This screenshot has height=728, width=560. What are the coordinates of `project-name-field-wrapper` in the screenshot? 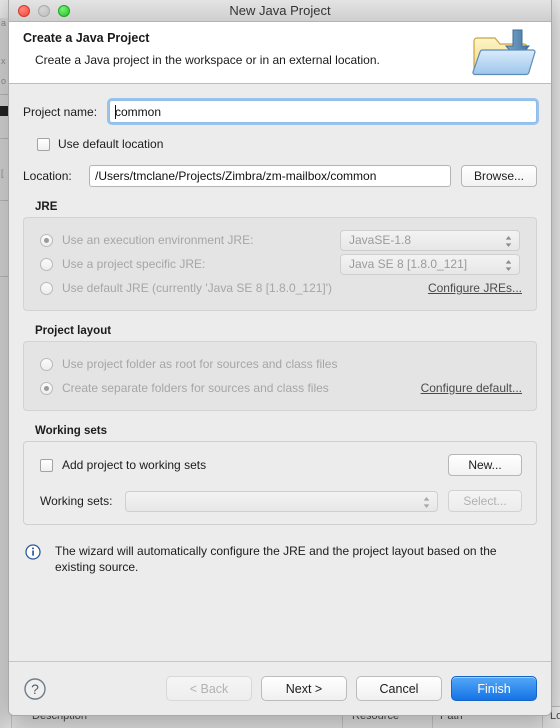 It's located at (323, 111).